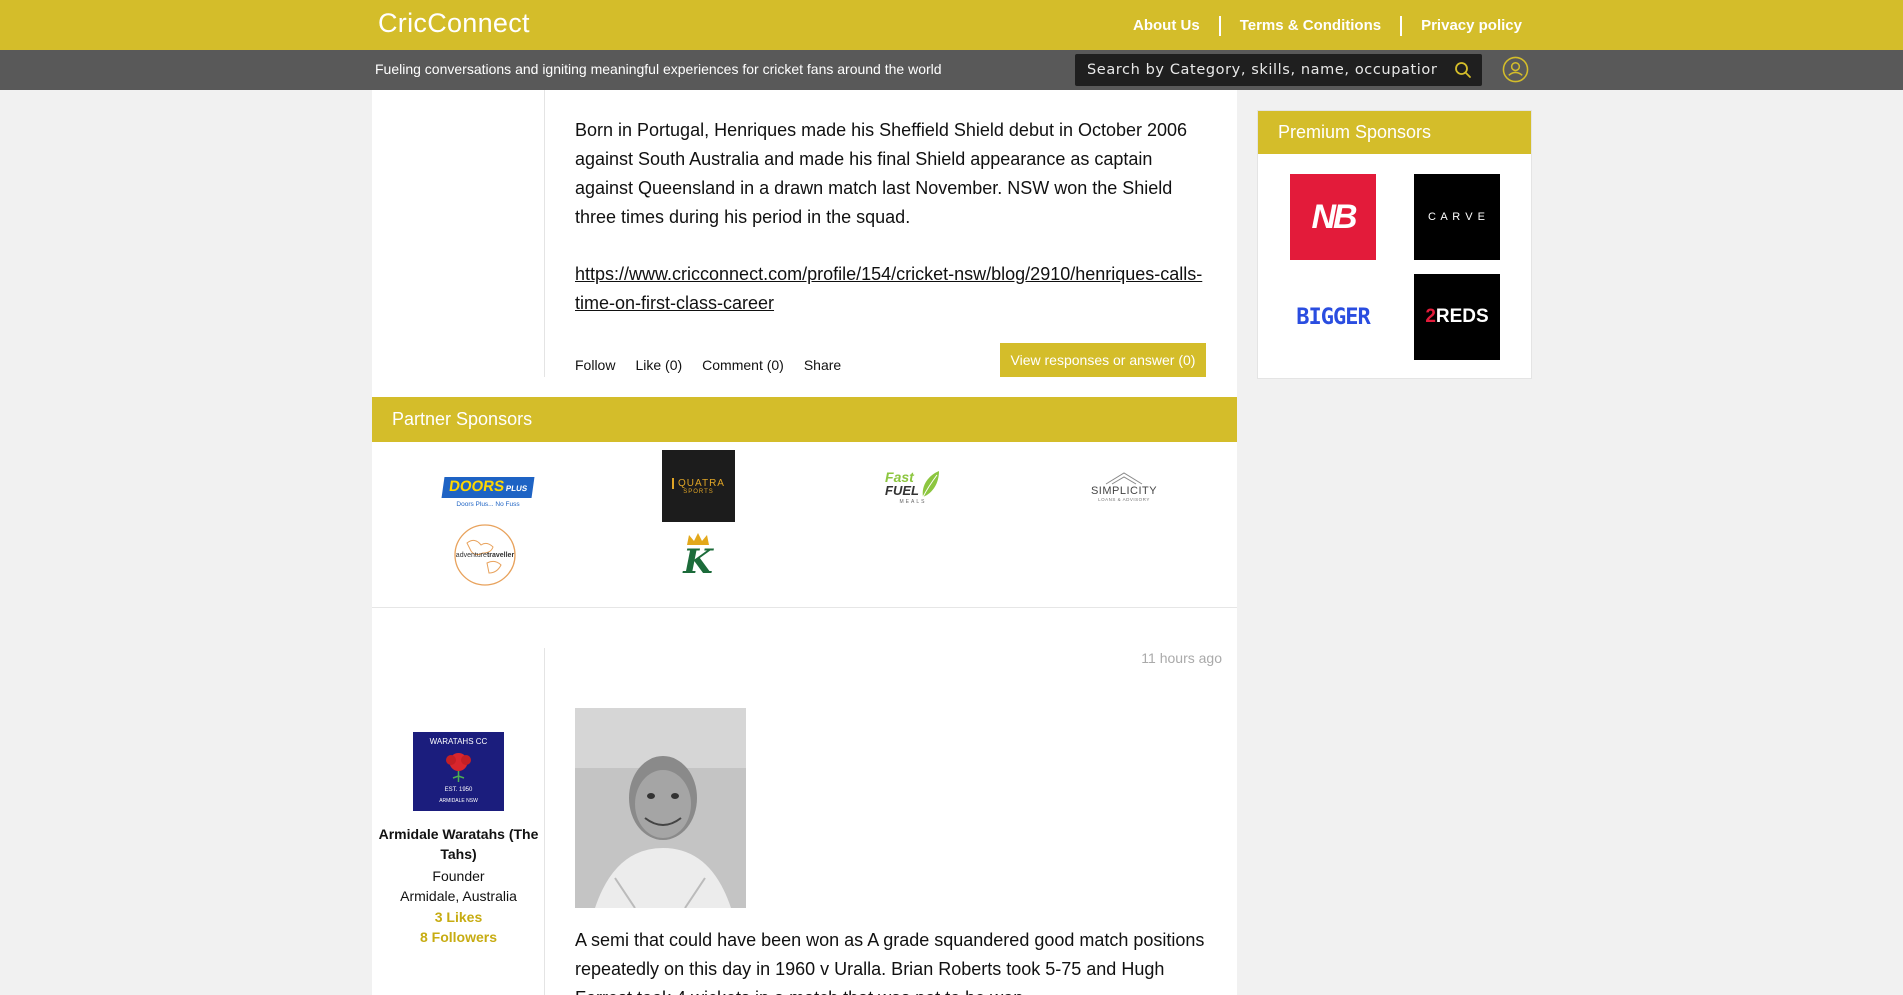 This screenshot has height=995, width=1903. I want to click on view-responses-button: View responses or answer (0), so click(1103, 360).